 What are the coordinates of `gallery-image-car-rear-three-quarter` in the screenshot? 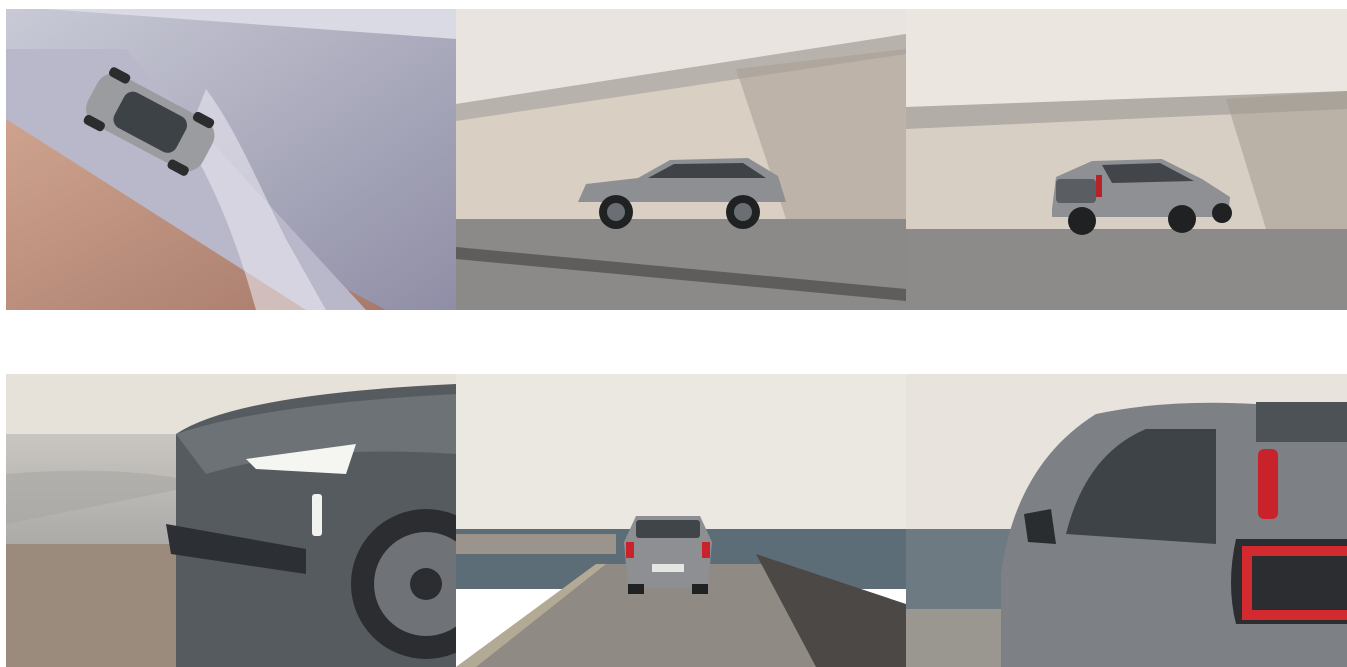 It's located at (1126, 159).